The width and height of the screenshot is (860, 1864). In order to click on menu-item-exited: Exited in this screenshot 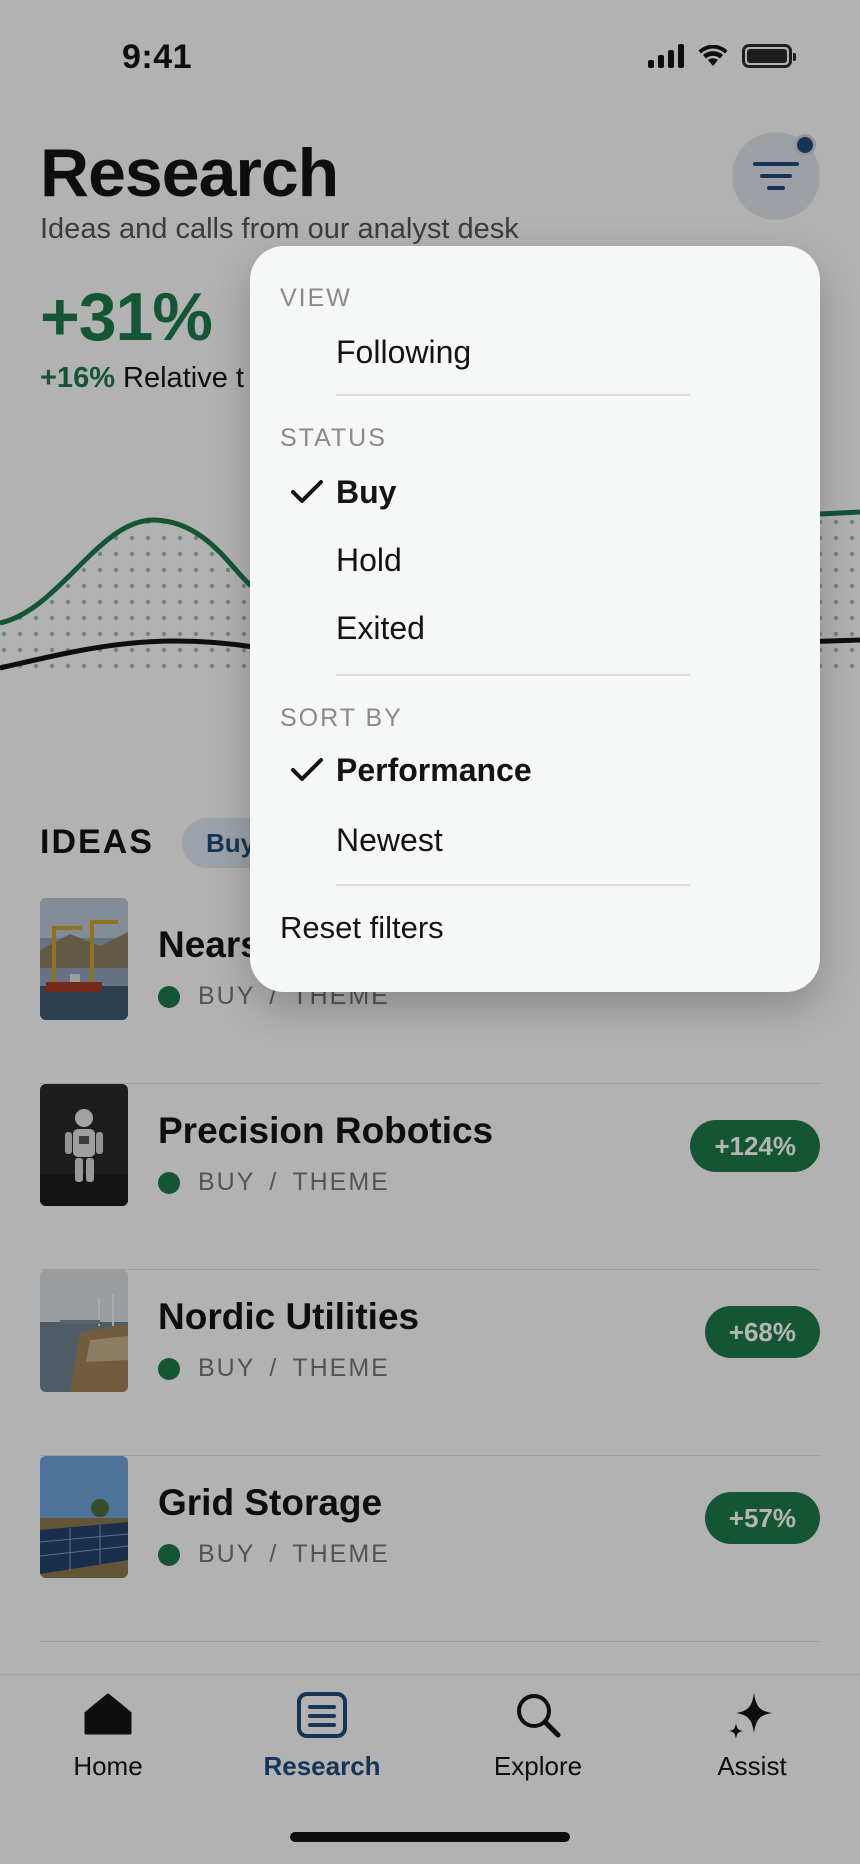, I will do `click(380, 628)`.